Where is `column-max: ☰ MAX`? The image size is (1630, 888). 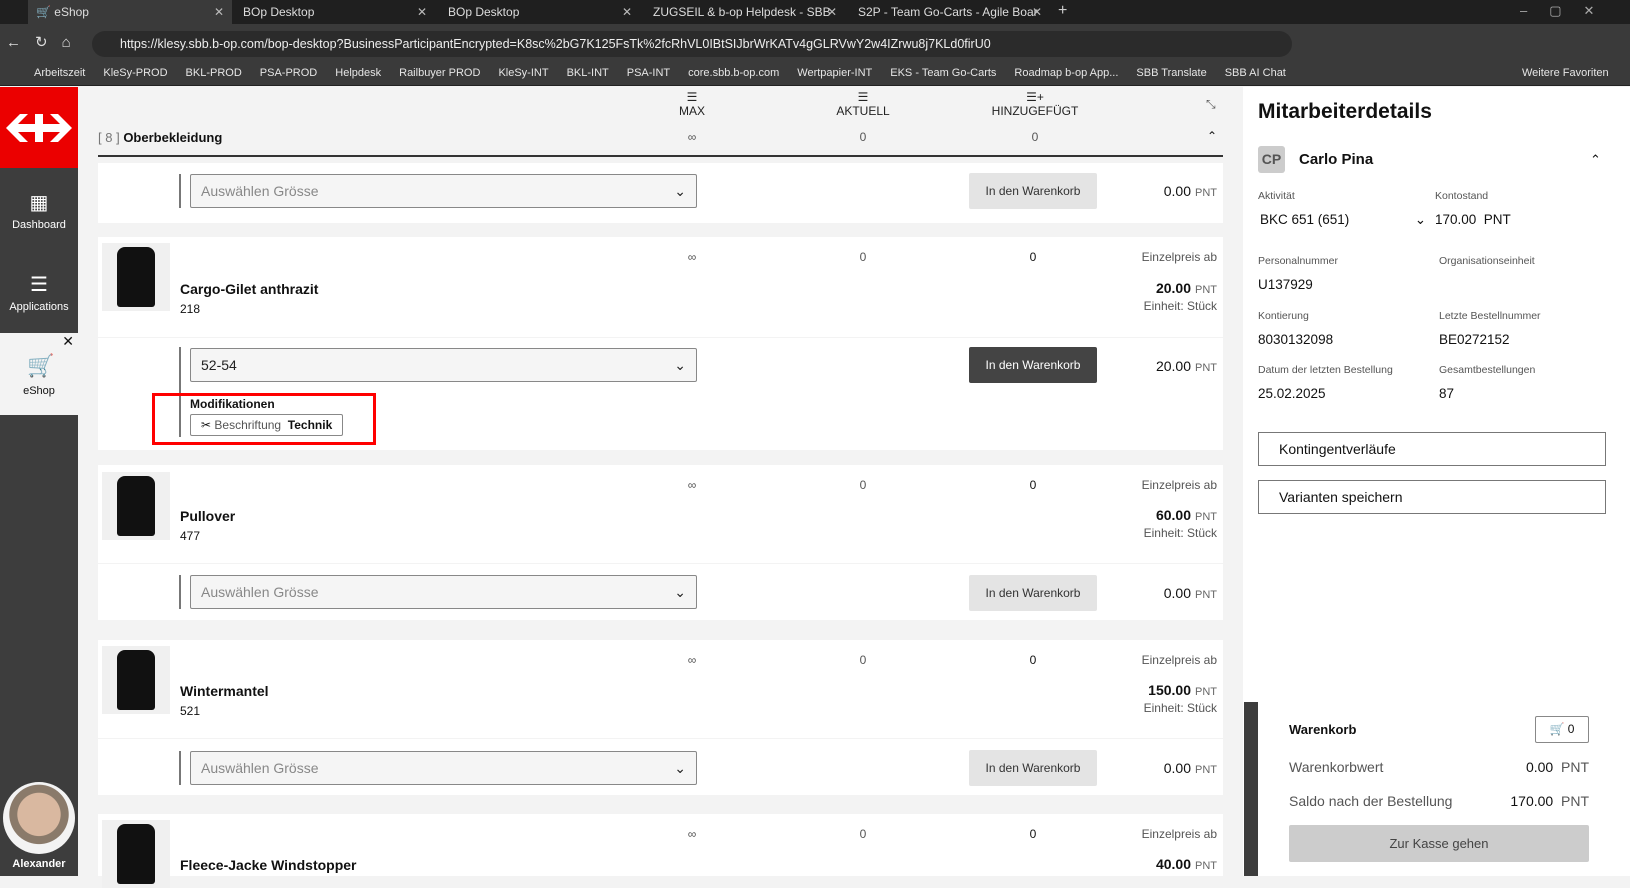 column-max: ☰ MAX is located at coordinates (692, 104).